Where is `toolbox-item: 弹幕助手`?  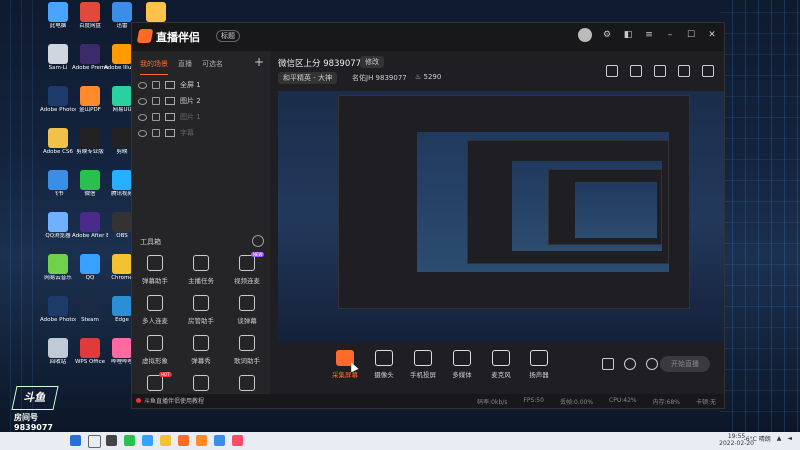
toolbox-item: 弹幕助手 is located at coordinates (155, 270).